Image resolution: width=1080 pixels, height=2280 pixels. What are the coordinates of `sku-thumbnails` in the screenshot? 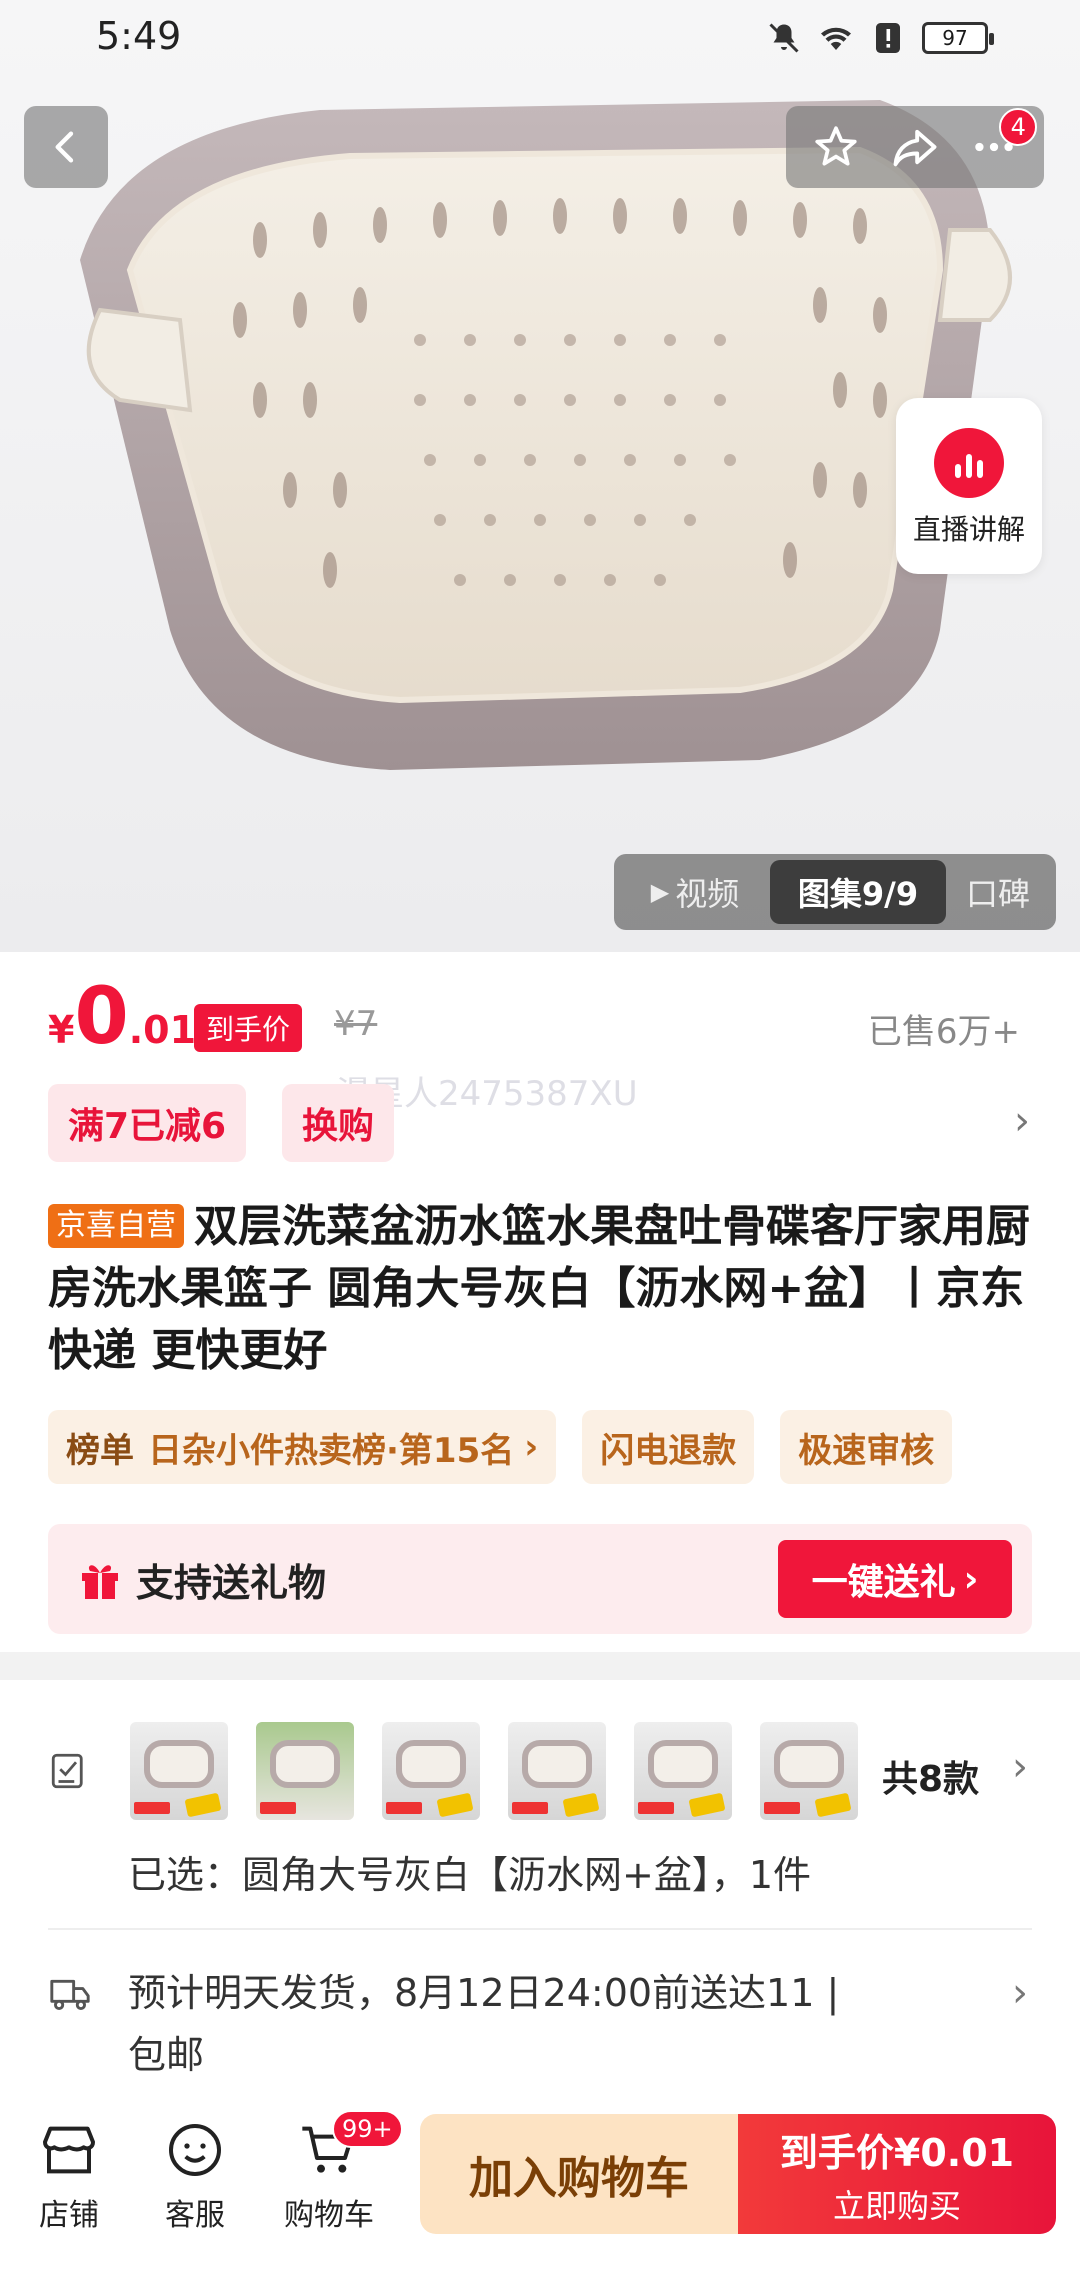 It's located at (494, 1771).